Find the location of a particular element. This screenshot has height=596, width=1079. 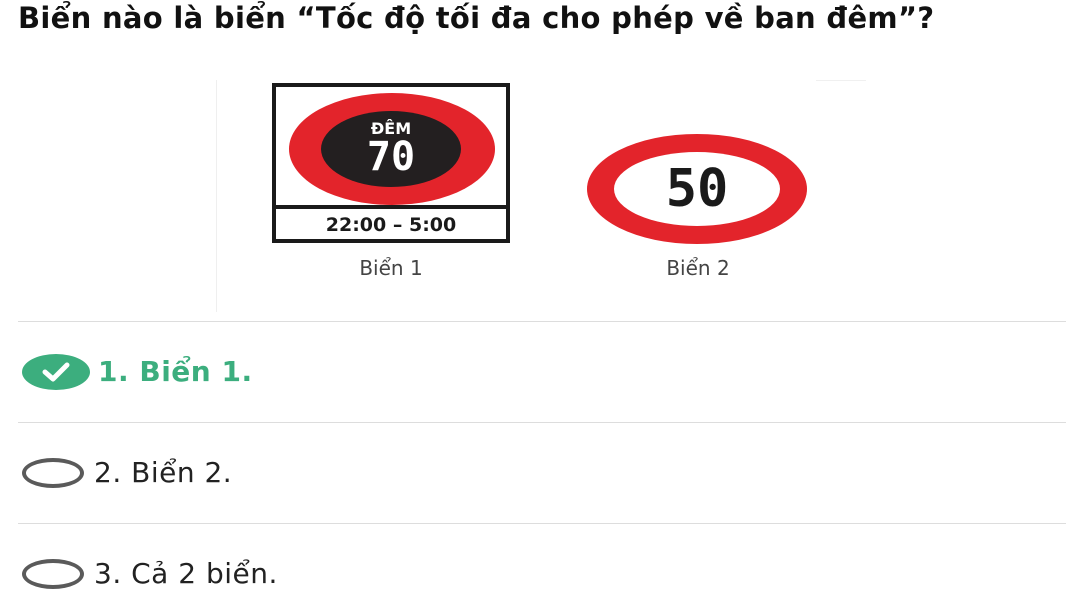

sign-speed-number: 50 is located at coordinates (697, 189).